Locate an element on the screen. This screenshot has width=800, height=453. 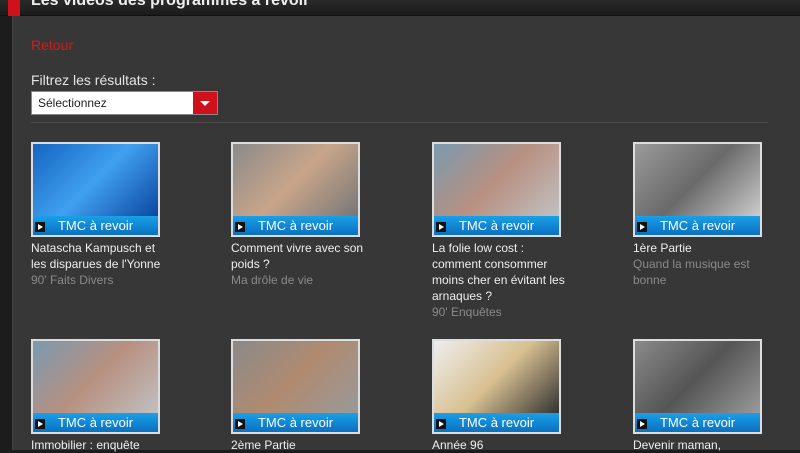
video-title: Année 96 is located at coordinates (502, 445).